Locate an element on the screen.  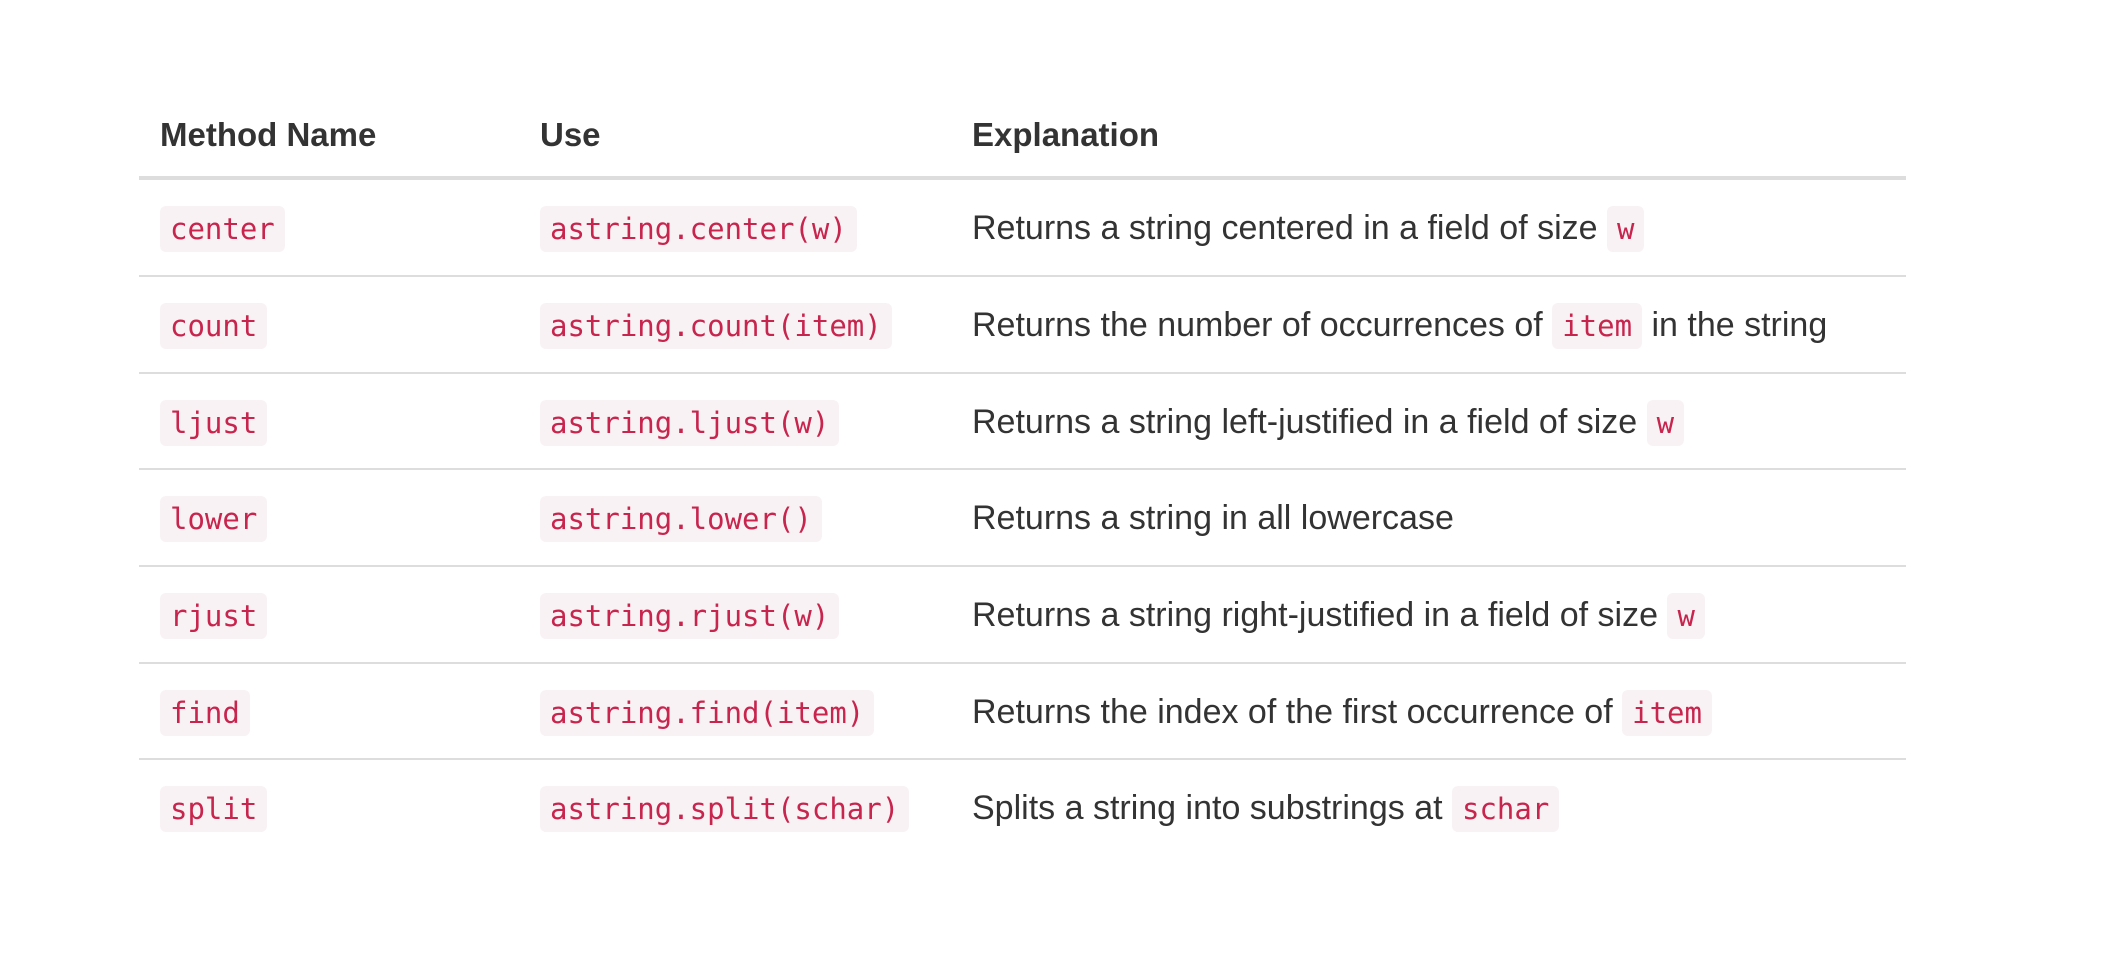
explanation-text: Splits a string into substrings at is located at coordinates (1212, 808).